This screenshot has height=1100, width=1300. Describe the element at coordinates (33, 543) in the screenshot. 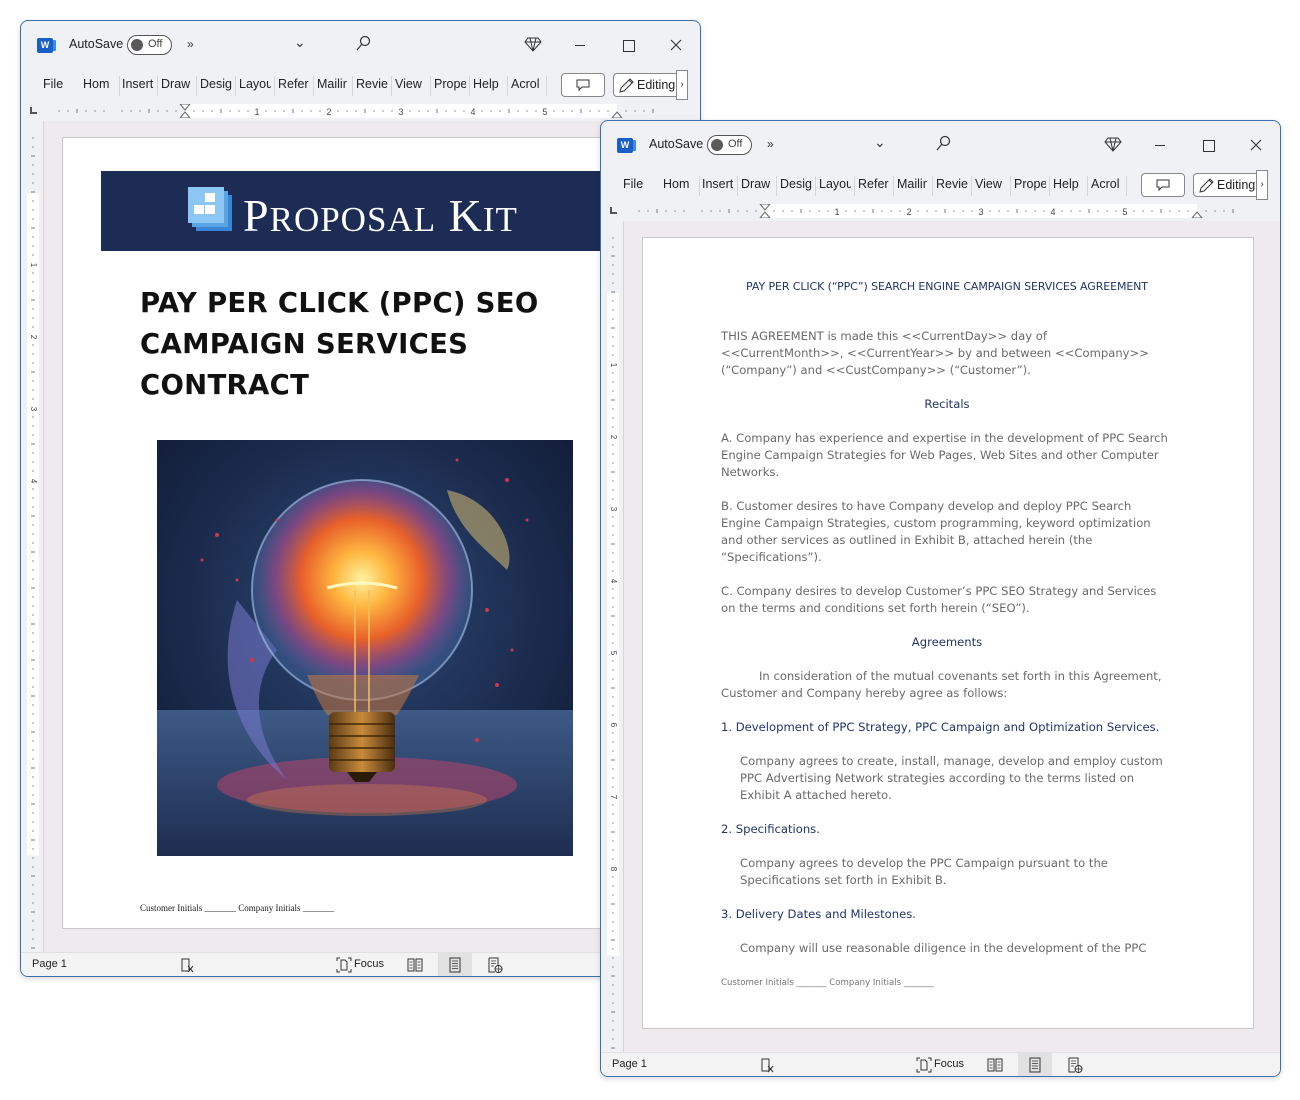

I see `vertical-ruler: 1 2 3 4` at that location.